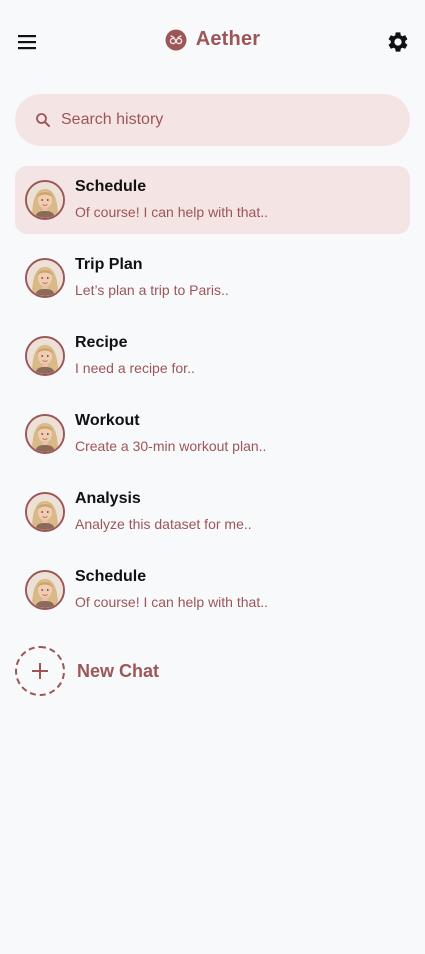 This screenshot has width=425, height=954. I want to click on history-item-title: Workout, so click(107, 420).